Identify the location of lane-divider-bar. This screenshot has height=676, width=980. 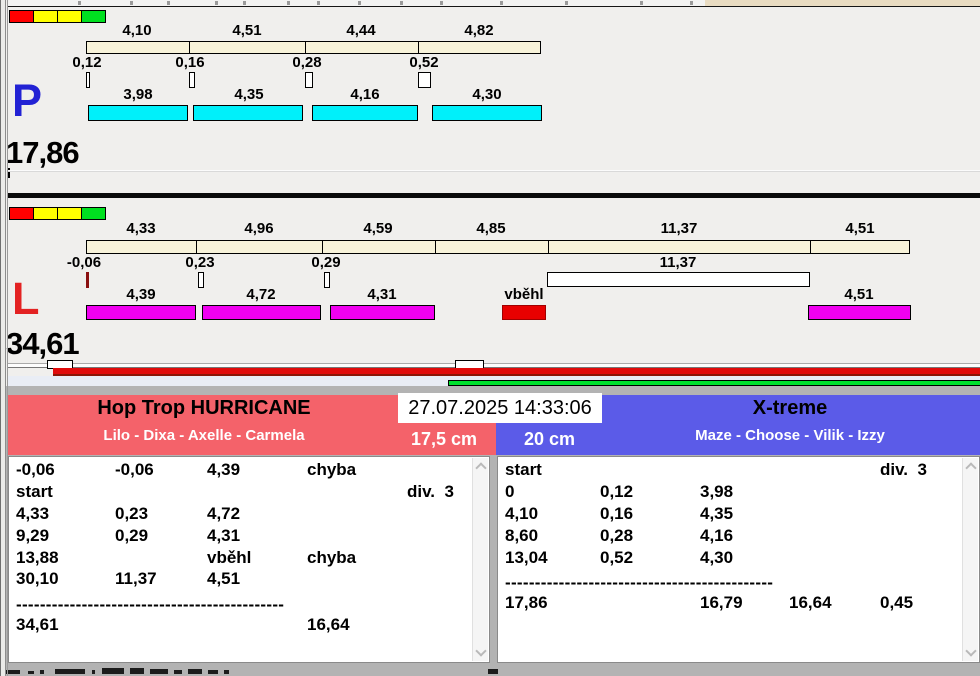
(494, 195).